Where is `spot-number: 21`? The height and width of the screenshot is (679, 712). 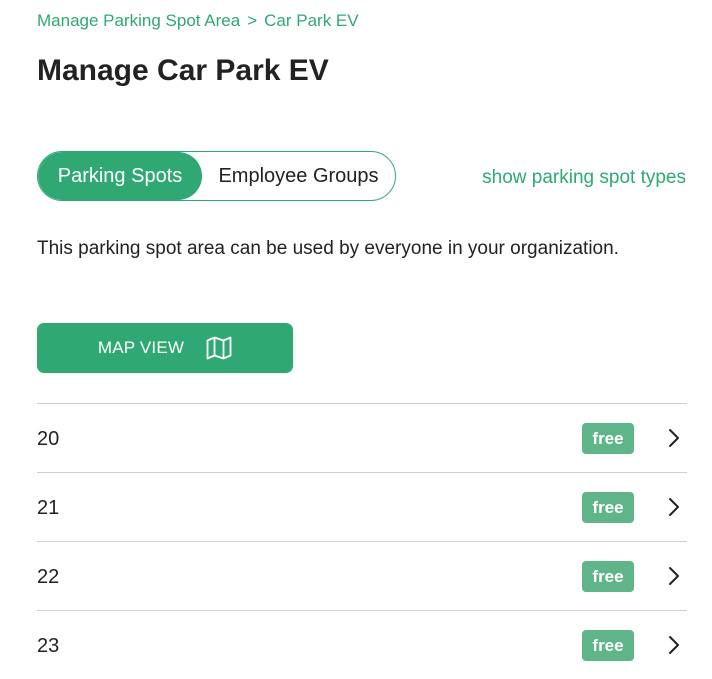 spot-number: 21 is located at coordinates (48, 508).